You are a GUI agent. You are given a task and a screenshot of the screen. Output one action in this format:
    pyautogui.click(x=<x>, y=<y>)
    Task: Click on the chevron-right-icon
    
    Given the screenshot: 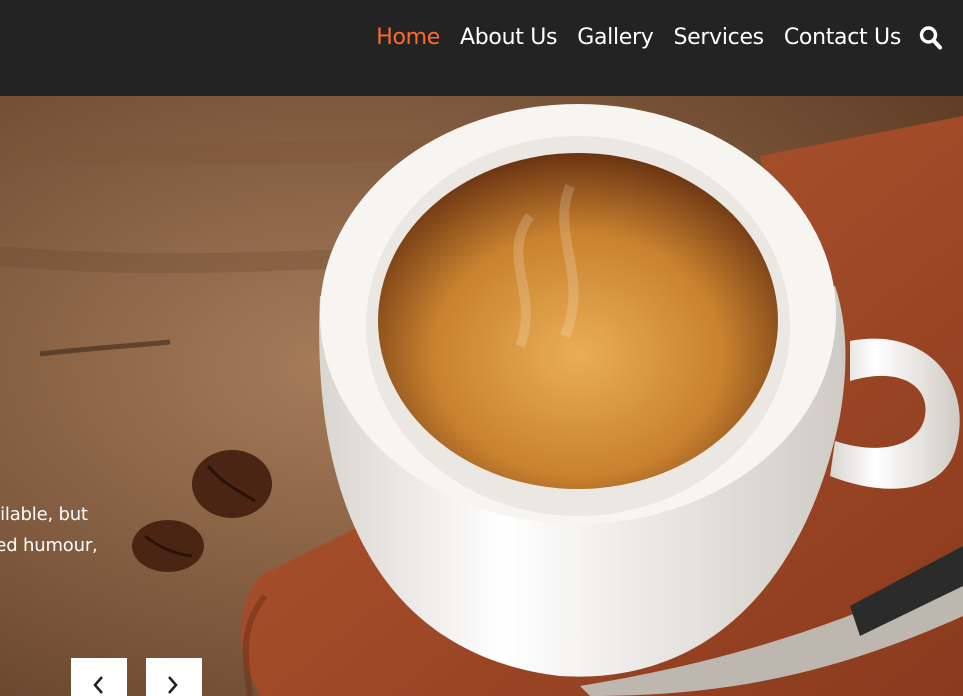 What is the action you would take?
    pyautogui.click(x=173, y=685)
    